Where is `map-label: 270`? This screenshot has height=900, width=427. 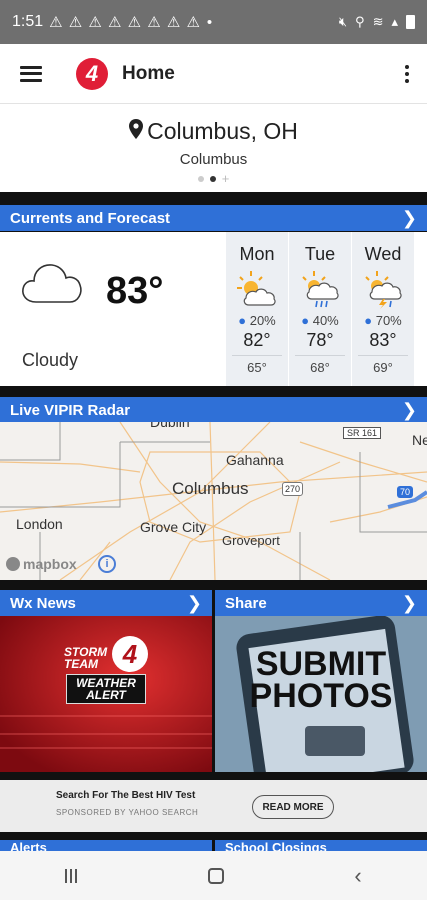
map-label: 270 is located at coordinates (293, 489).